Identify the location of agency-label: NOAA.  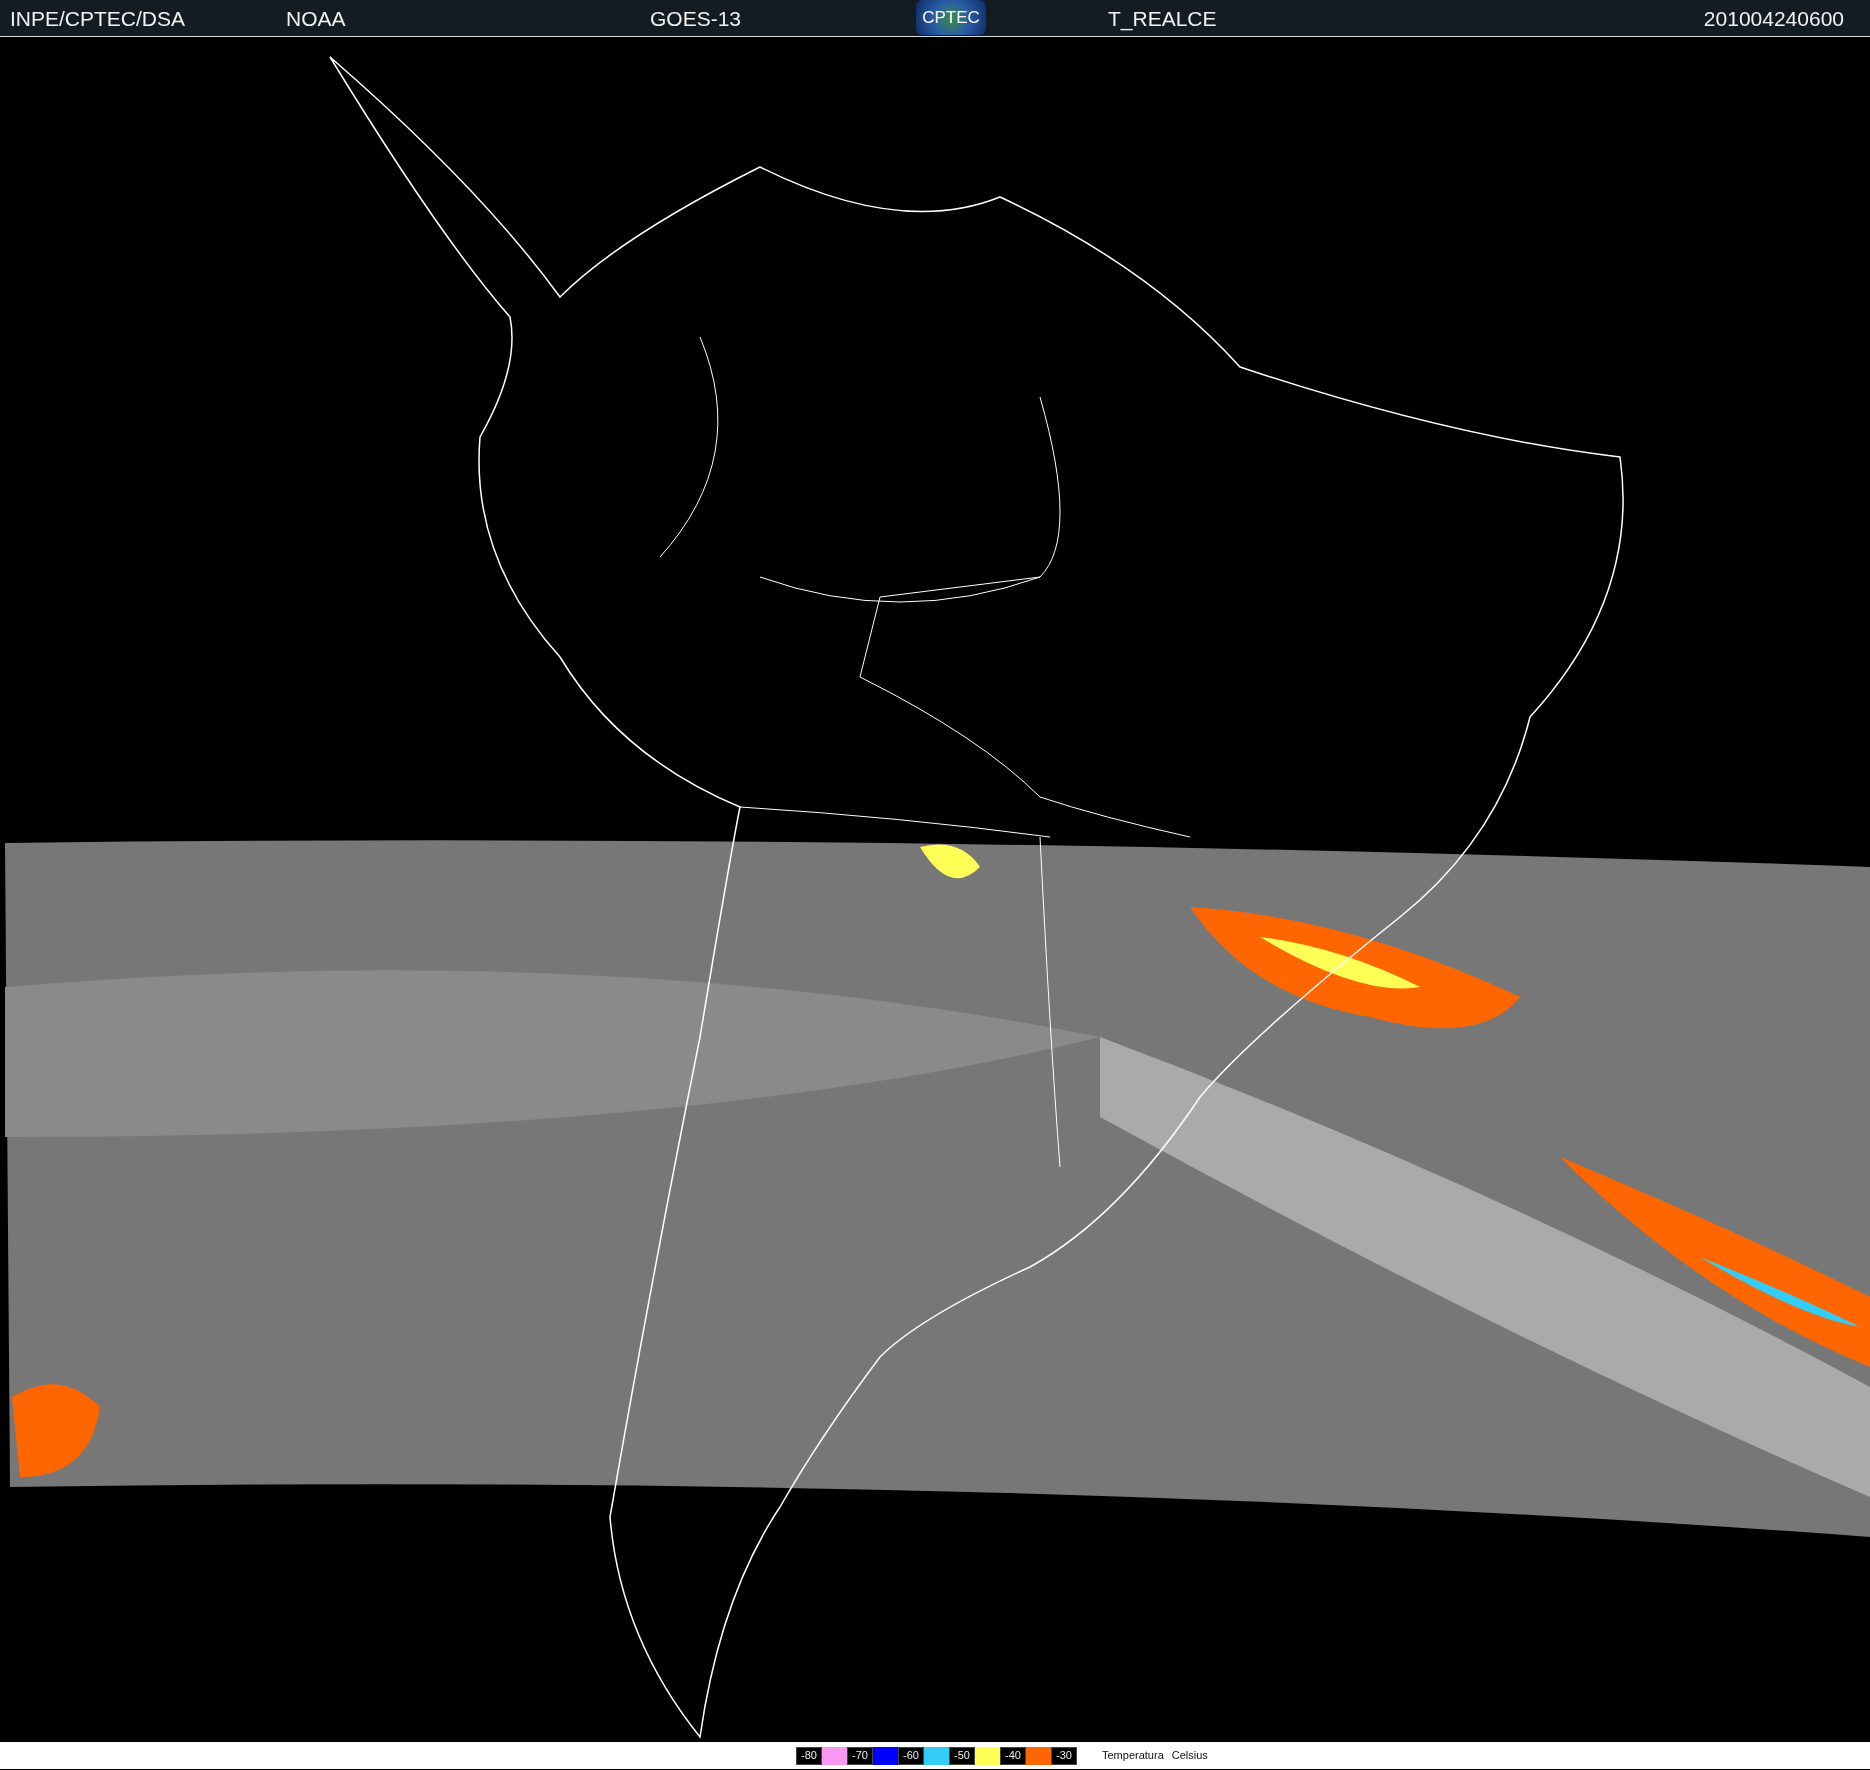
(316, 19).